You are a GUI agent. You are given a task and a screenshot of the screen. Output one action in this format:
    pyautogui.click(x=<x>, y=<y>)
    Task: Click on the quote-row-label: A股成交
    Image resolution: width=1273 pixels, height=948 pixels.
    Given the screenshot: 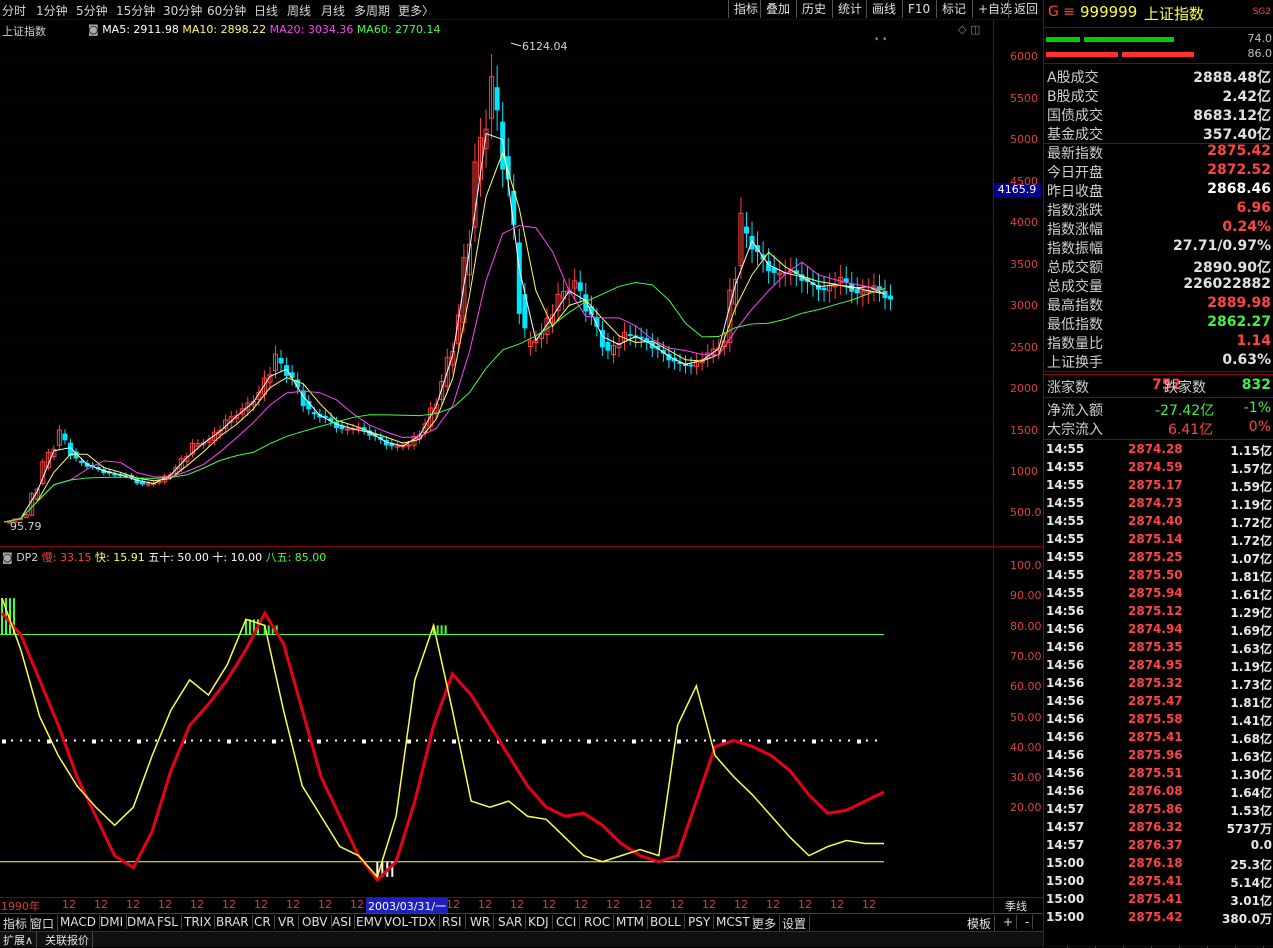 What is the action you would take?
    pyautogui.click(x=1073, y=78)
    